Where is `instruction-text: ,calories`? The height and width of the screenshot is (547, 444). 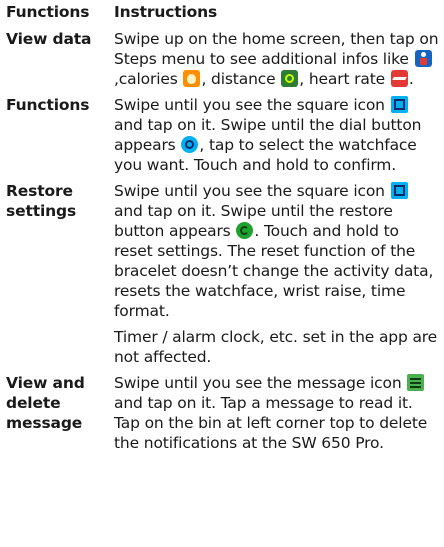 instruction-text: ,calories is located at coordinates (148, 79).